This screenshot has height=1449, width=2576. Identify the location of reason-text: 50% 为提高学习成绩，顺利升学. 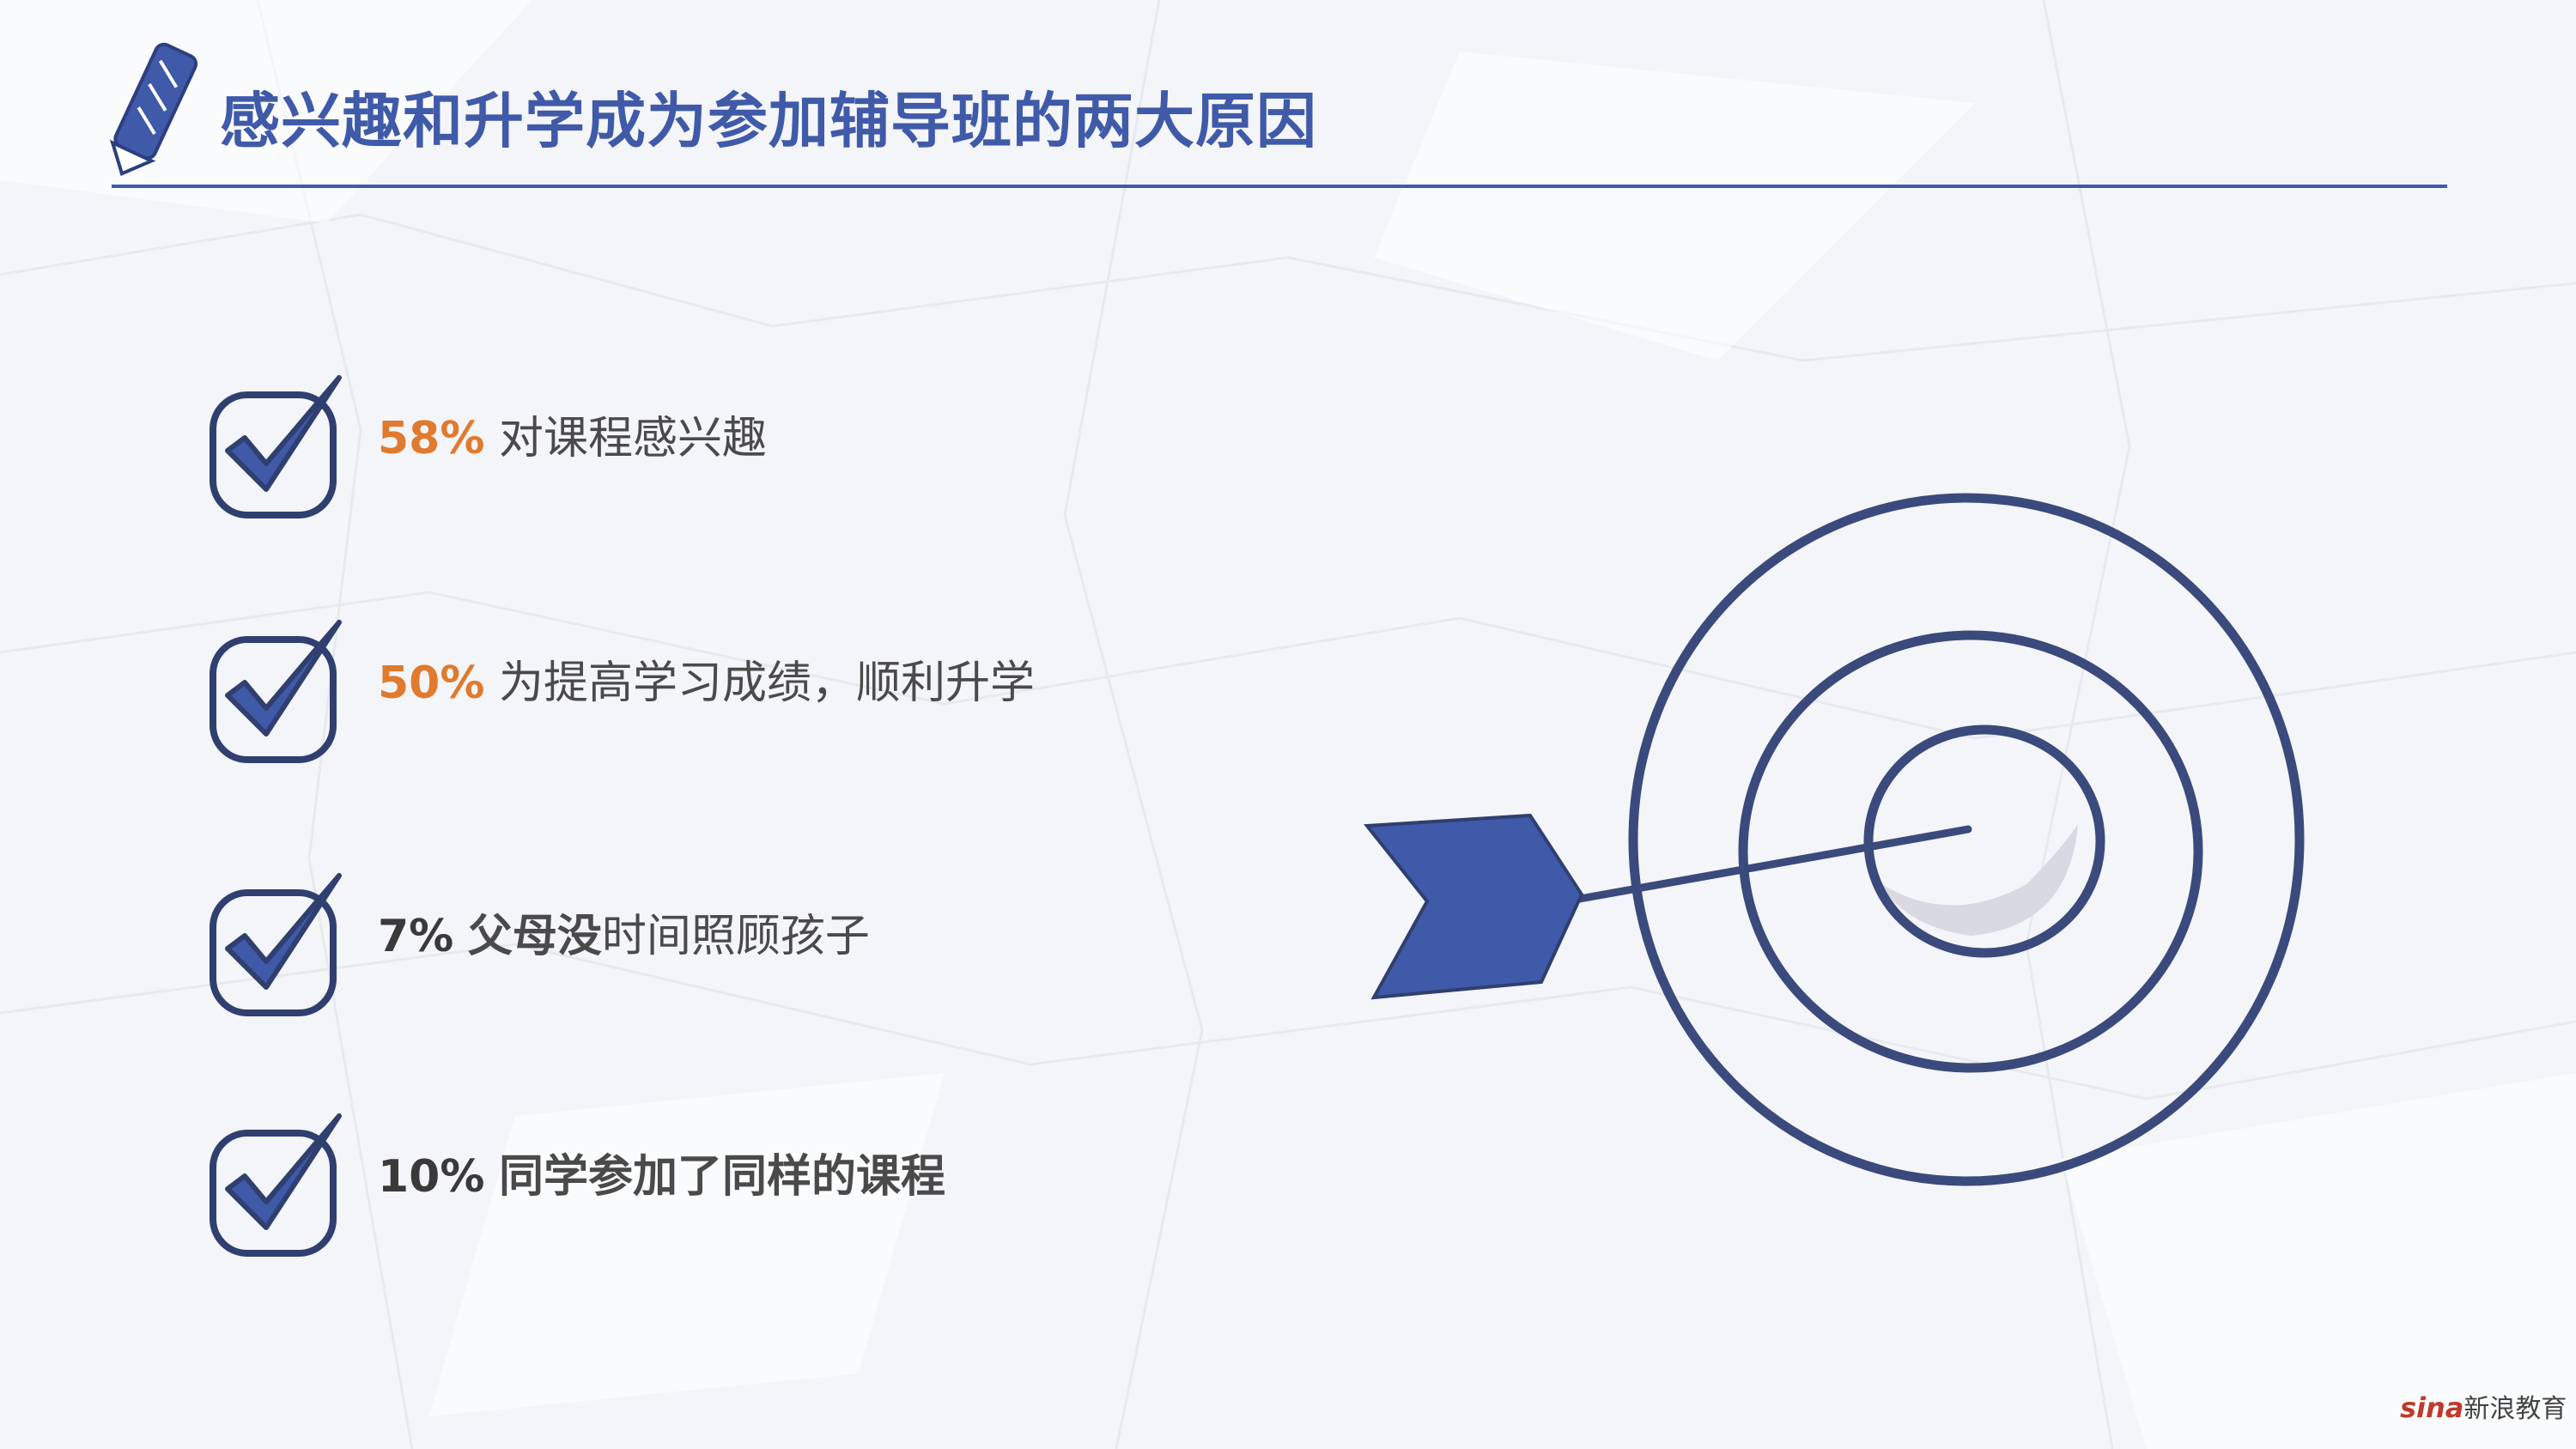
(706, 683).